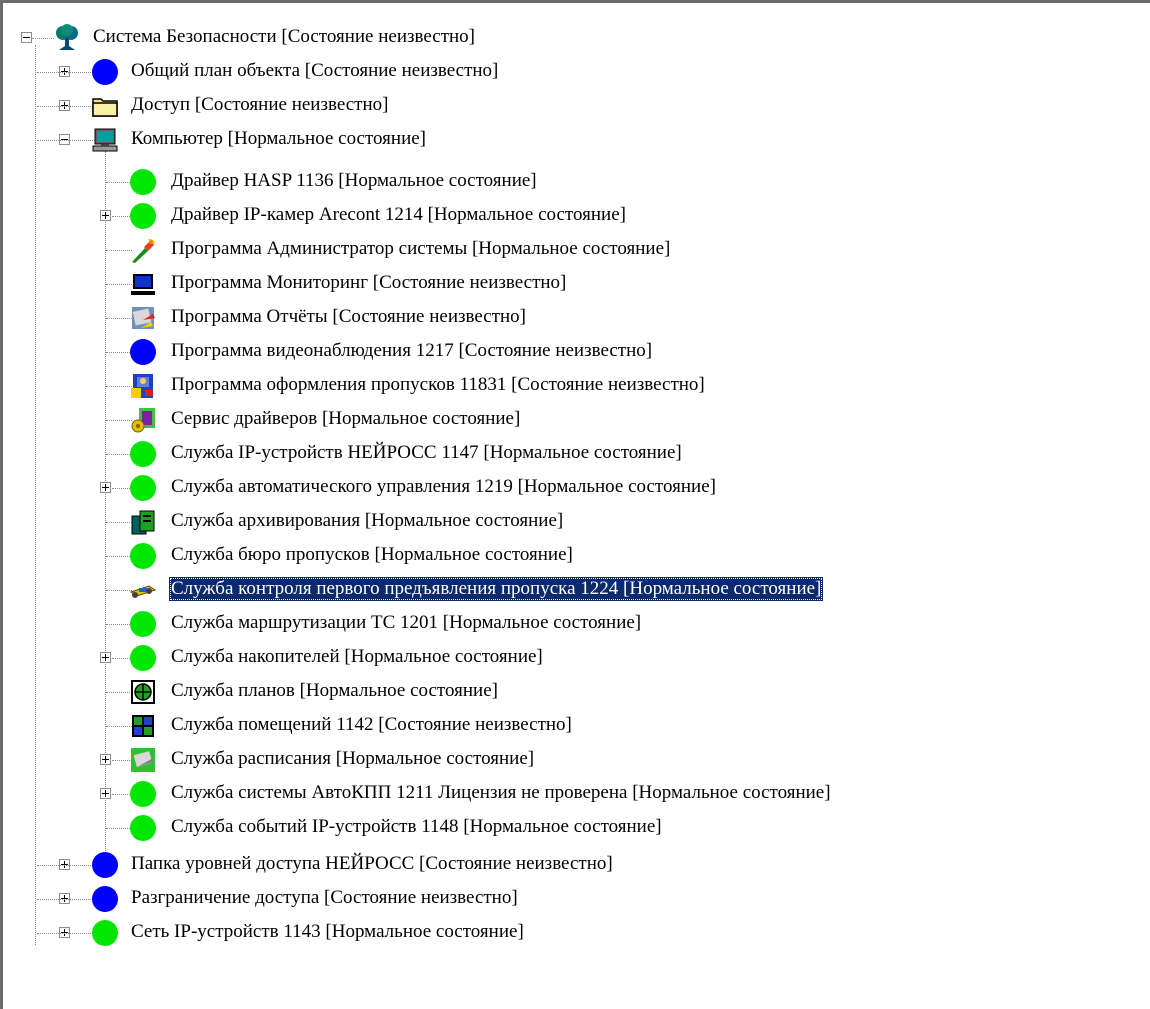 The height and width of the screenshot is (1009, 1150). What do you see at coordinates (553, 318) in the screenshot?
I see `tree-node-reports-program: Программа Отчёты [Состояние неизвестно]` at bounding box center [553, 318].